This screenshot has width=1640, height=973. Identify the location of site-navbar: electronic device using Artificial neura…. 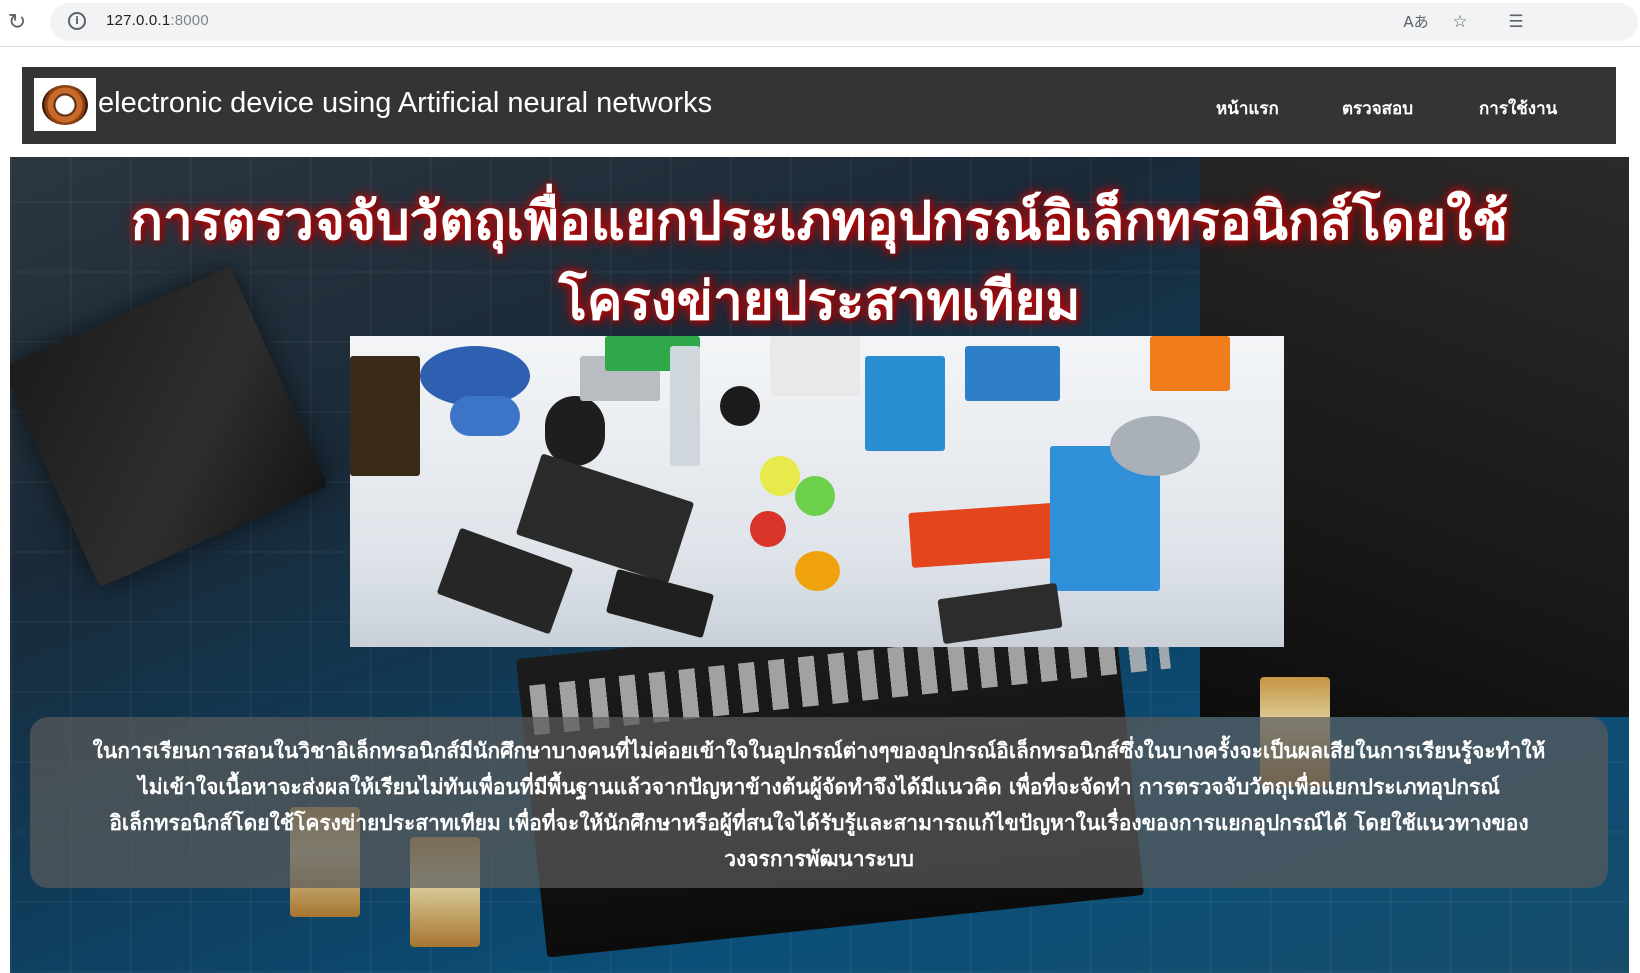
(819, 105).